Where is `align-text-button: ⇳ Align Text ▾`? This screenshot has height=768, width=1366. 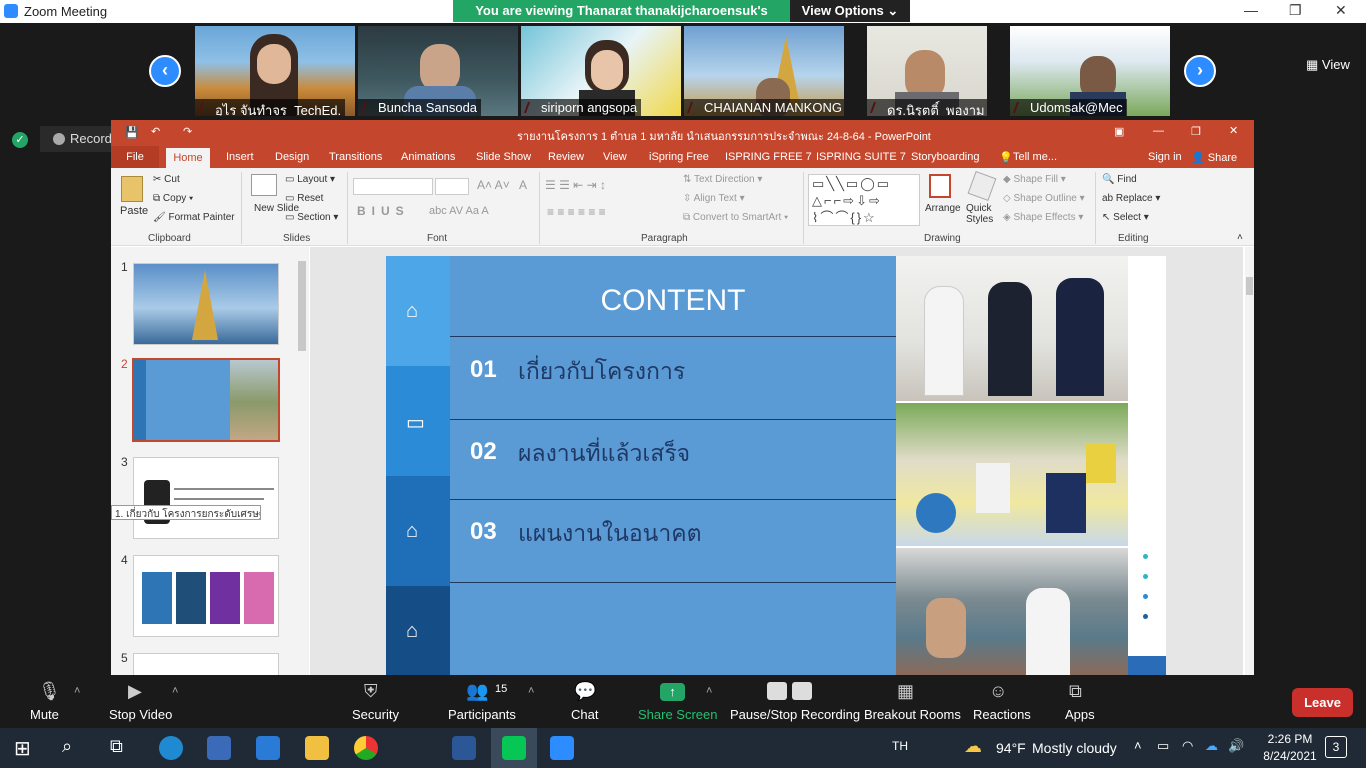 align-text-button: ⇳ Align Text ▾ is located at coordinates (714, 198).